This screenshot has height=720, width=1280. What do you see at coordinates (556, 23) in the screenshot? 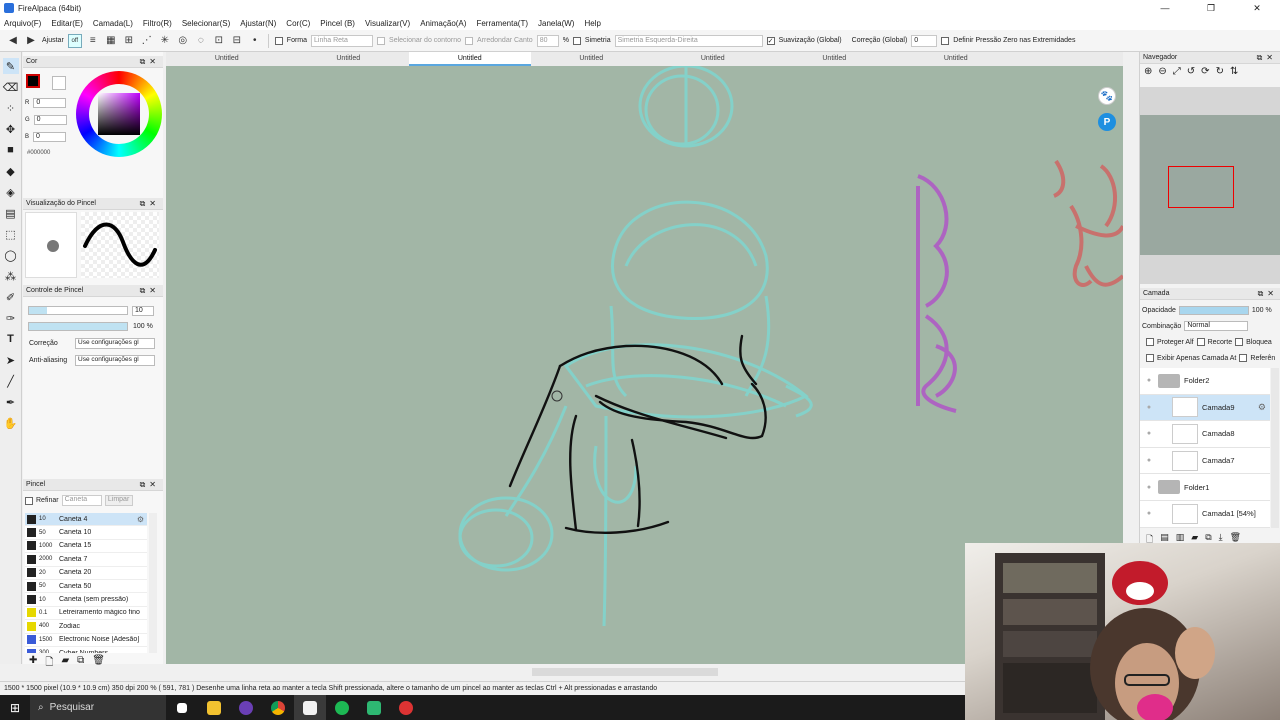
I see `menu-janela: Janela(W)` at bounding box center [556, 23].